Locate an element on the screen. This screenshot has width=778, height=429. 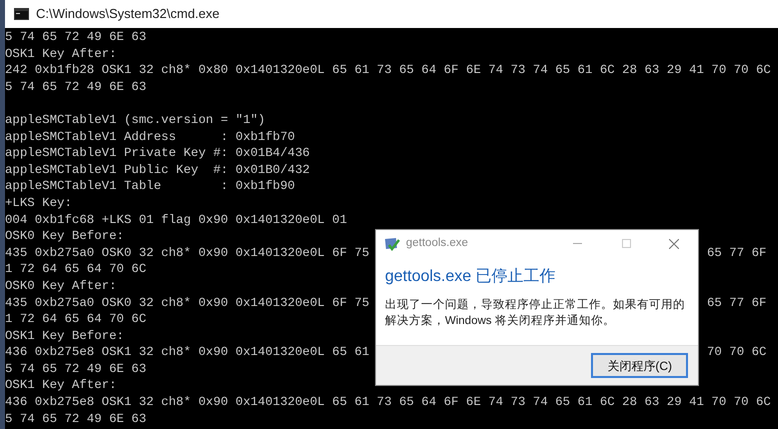
maximize-icon is located at coordinates (626, 243).